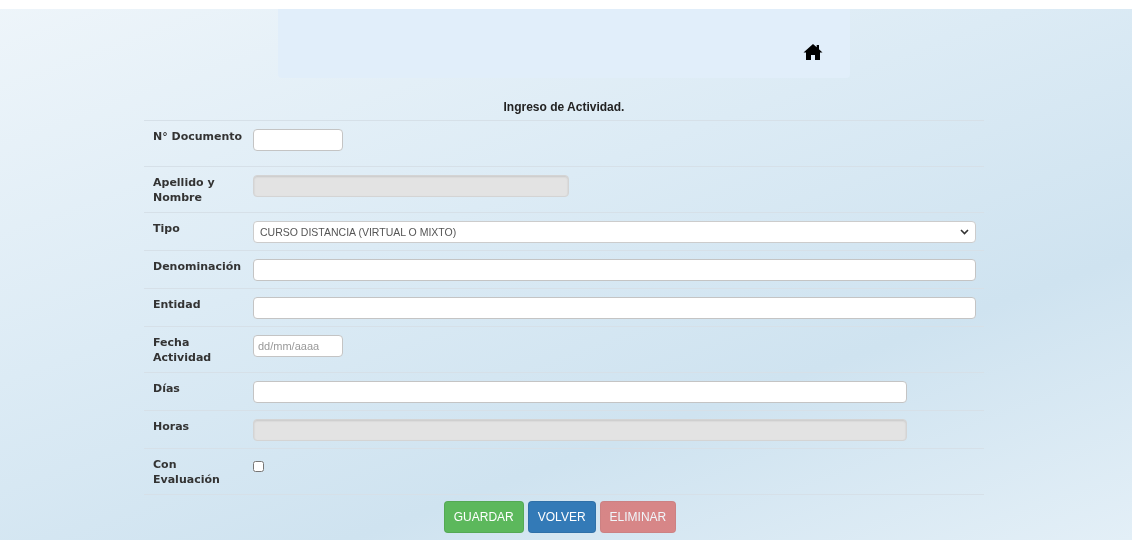 Image resolution: width=1132 pixels, height=540 pixels. Describe the element at coordinates (177, 304) in the screenshot. I see `field-label: Entidad` at that location.